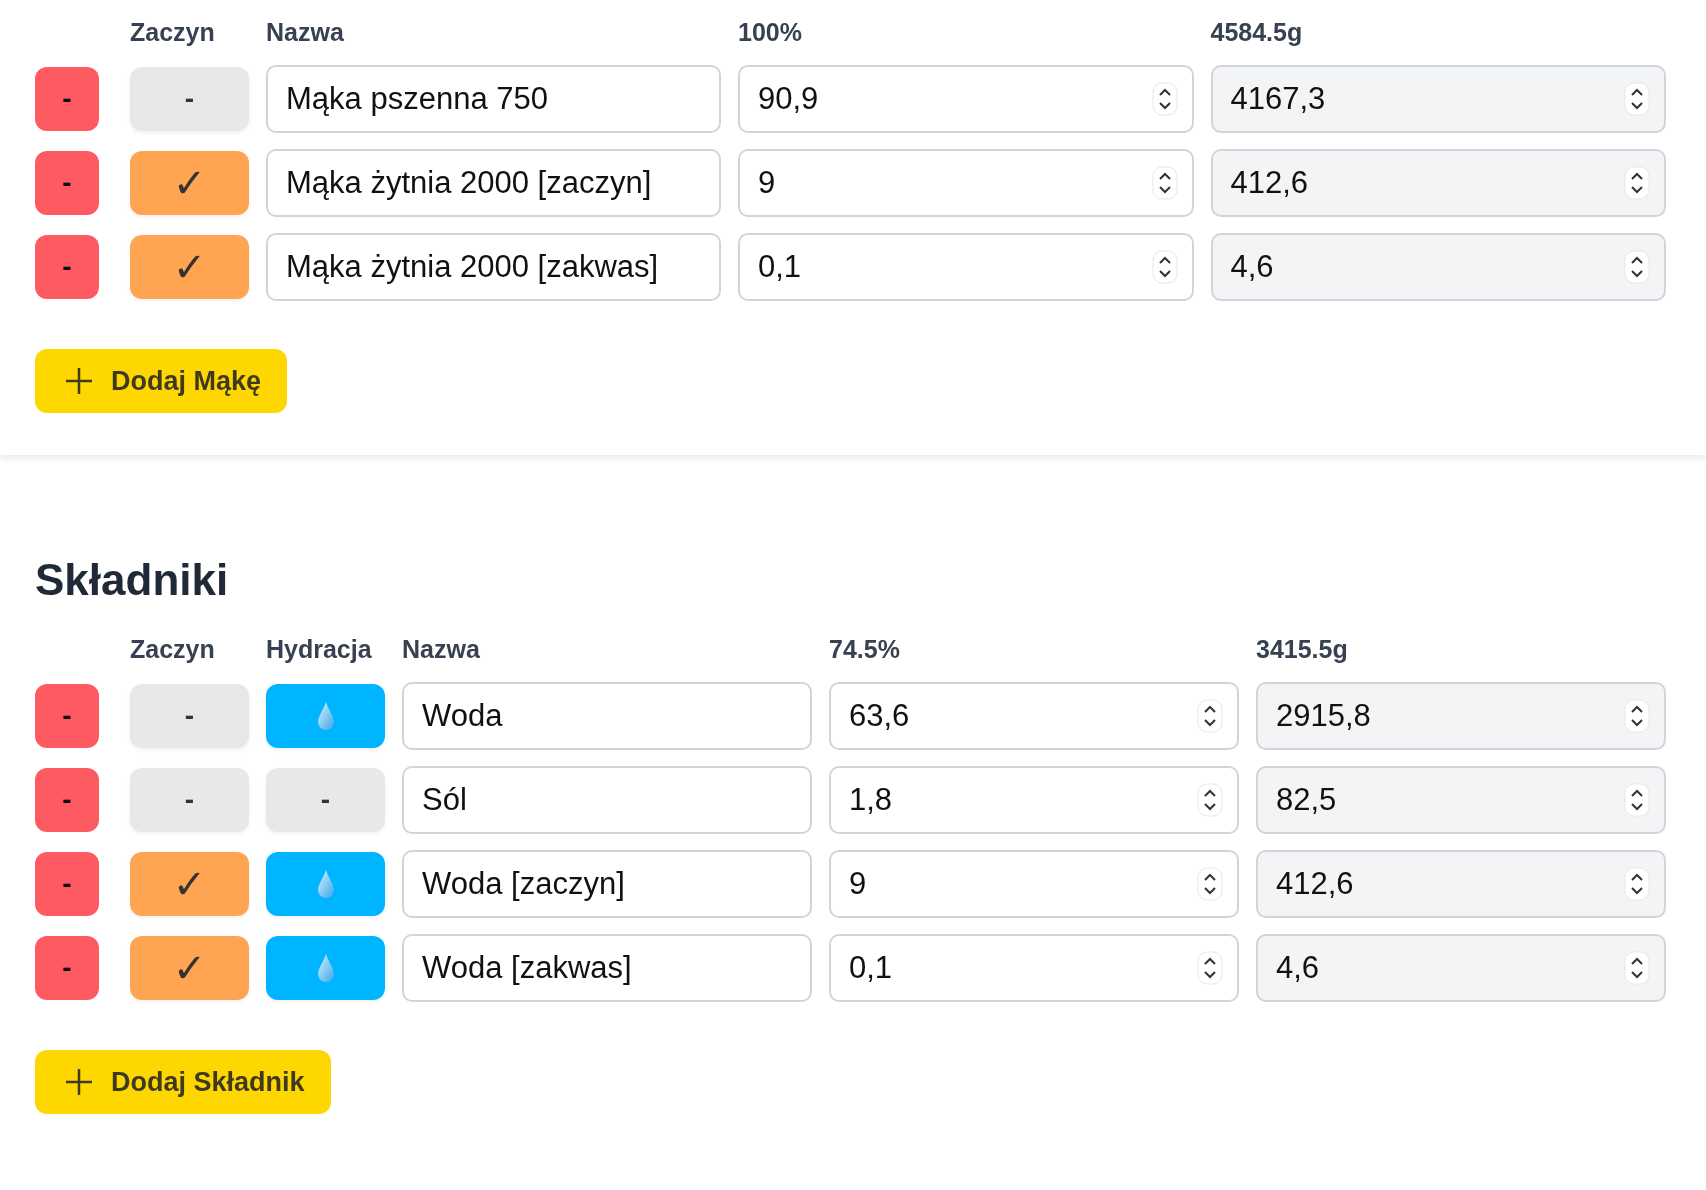  What do you see at coordinates (1256, 33) in the screenshot?
I see `column-header: 4584.5g` at bounding box center [1256, 33].